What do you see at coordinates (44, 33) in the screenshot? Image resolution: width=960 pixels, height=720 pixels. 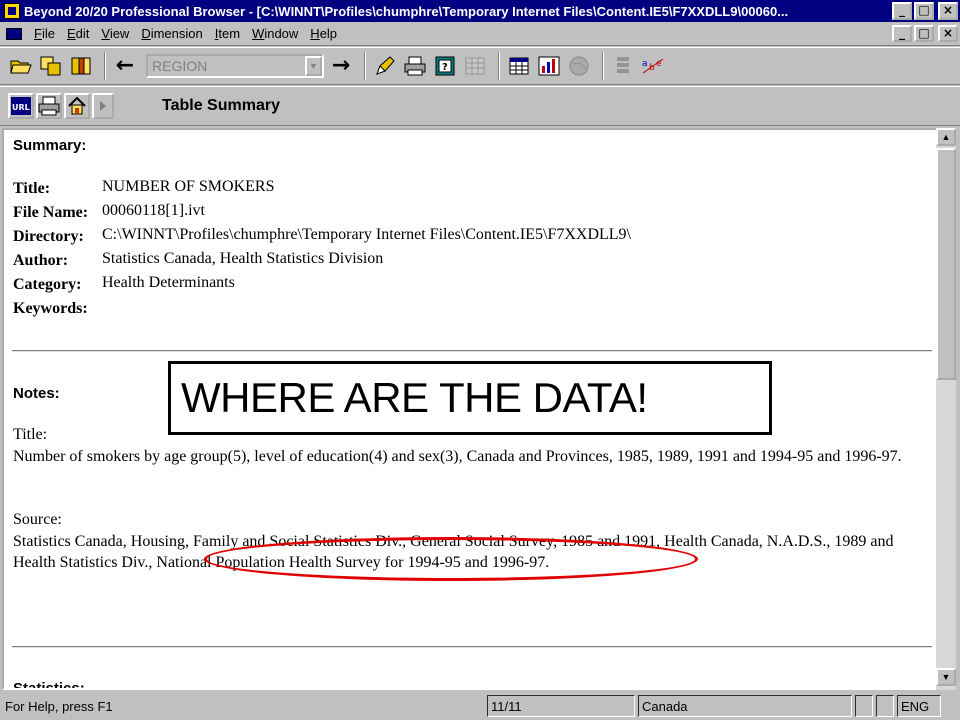 I see `menu-file: File` at bounding box center [44, 33].